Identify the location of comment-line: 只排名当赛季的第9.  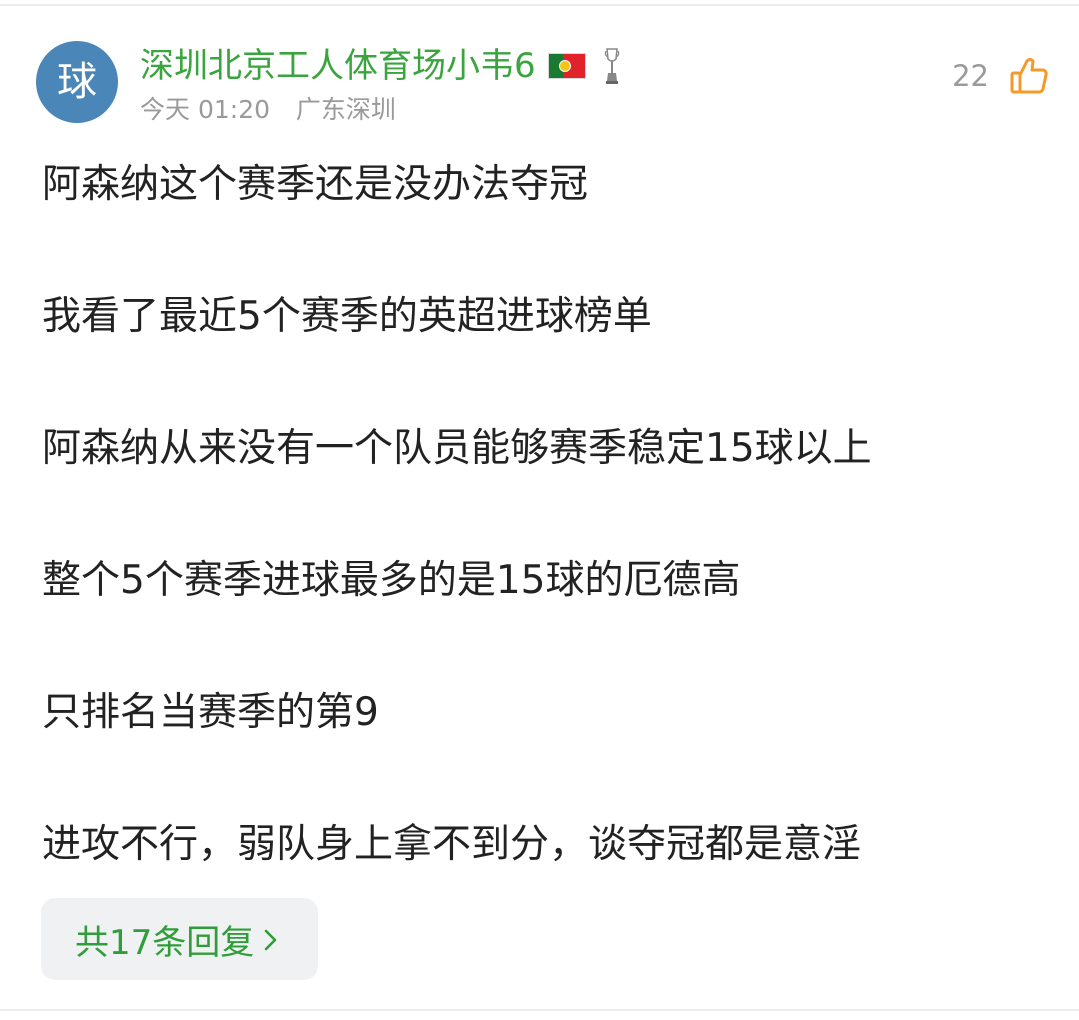
(210, 712).